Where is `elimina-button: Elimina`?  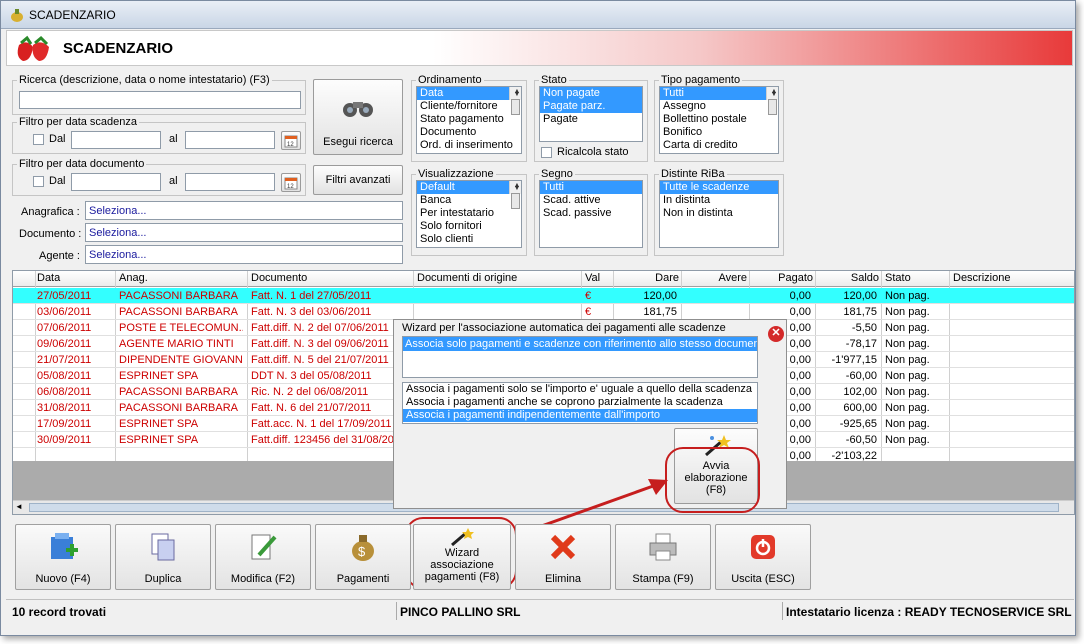
elimina-button: Elimina is located at coordinates (563, 557).